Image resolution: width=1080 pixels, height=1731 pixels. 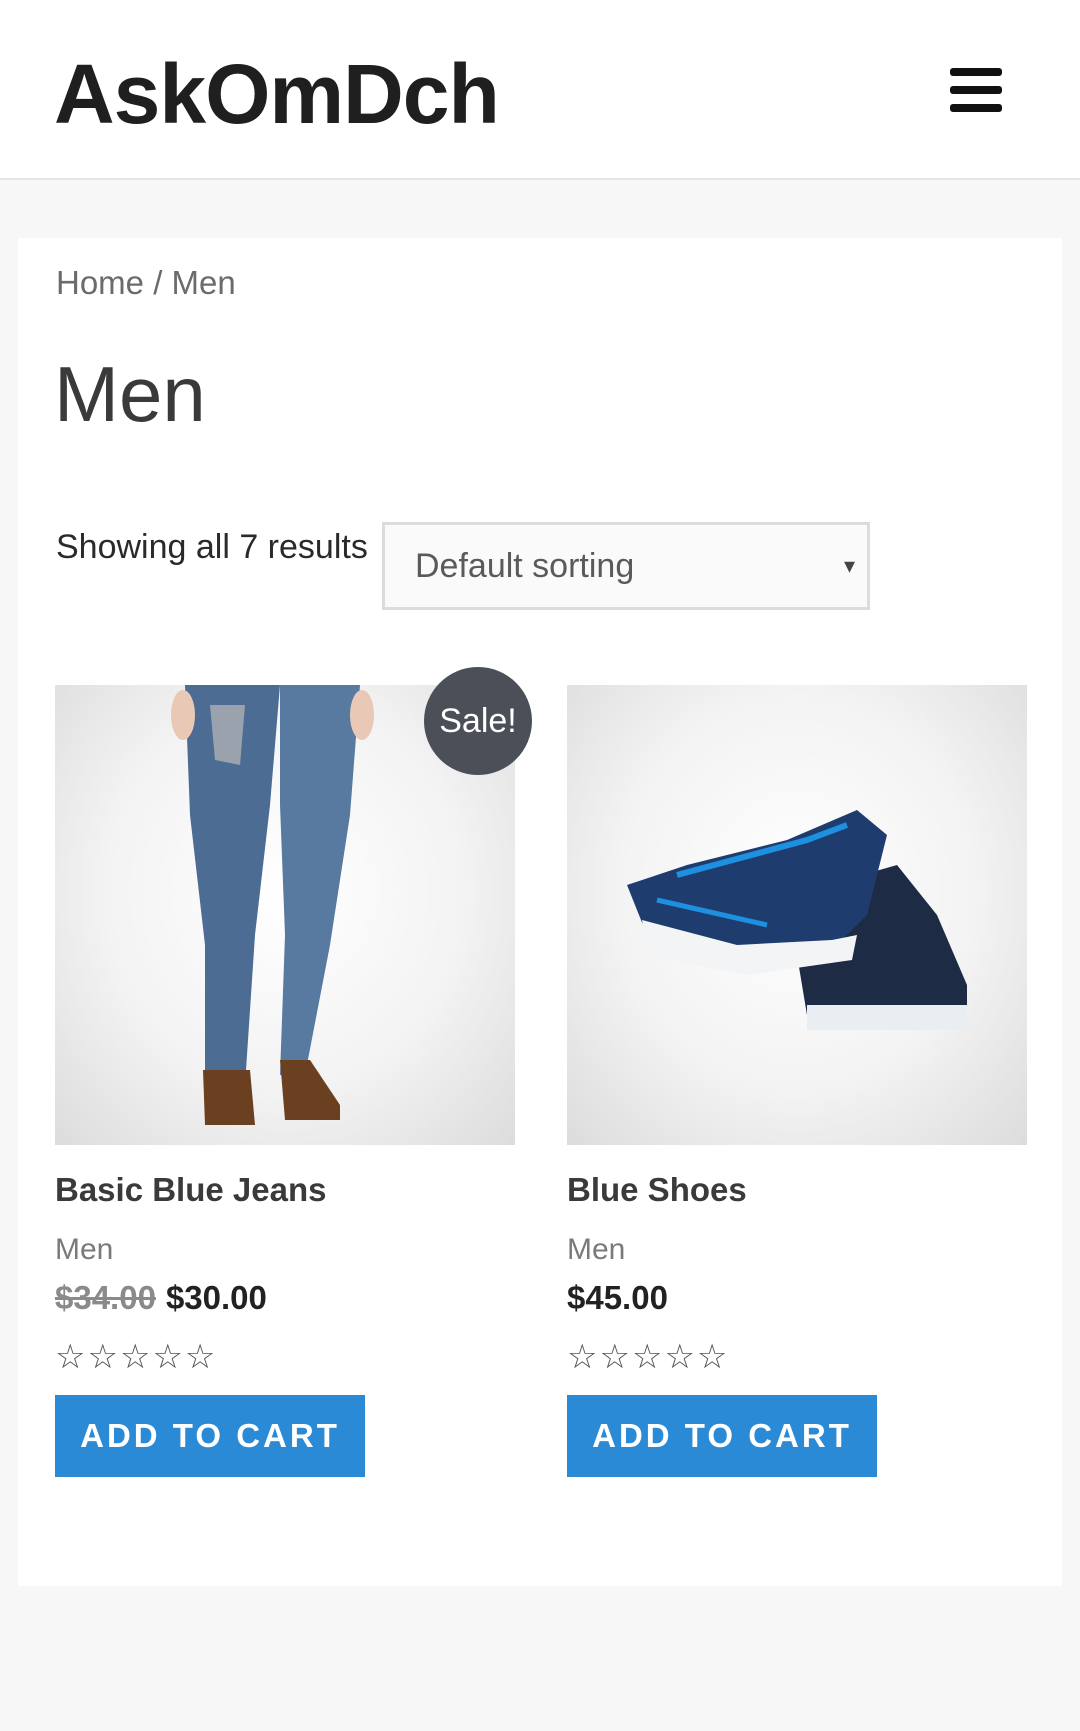 I want to click on product-price: $45.00, so click(x=617, y=1297).